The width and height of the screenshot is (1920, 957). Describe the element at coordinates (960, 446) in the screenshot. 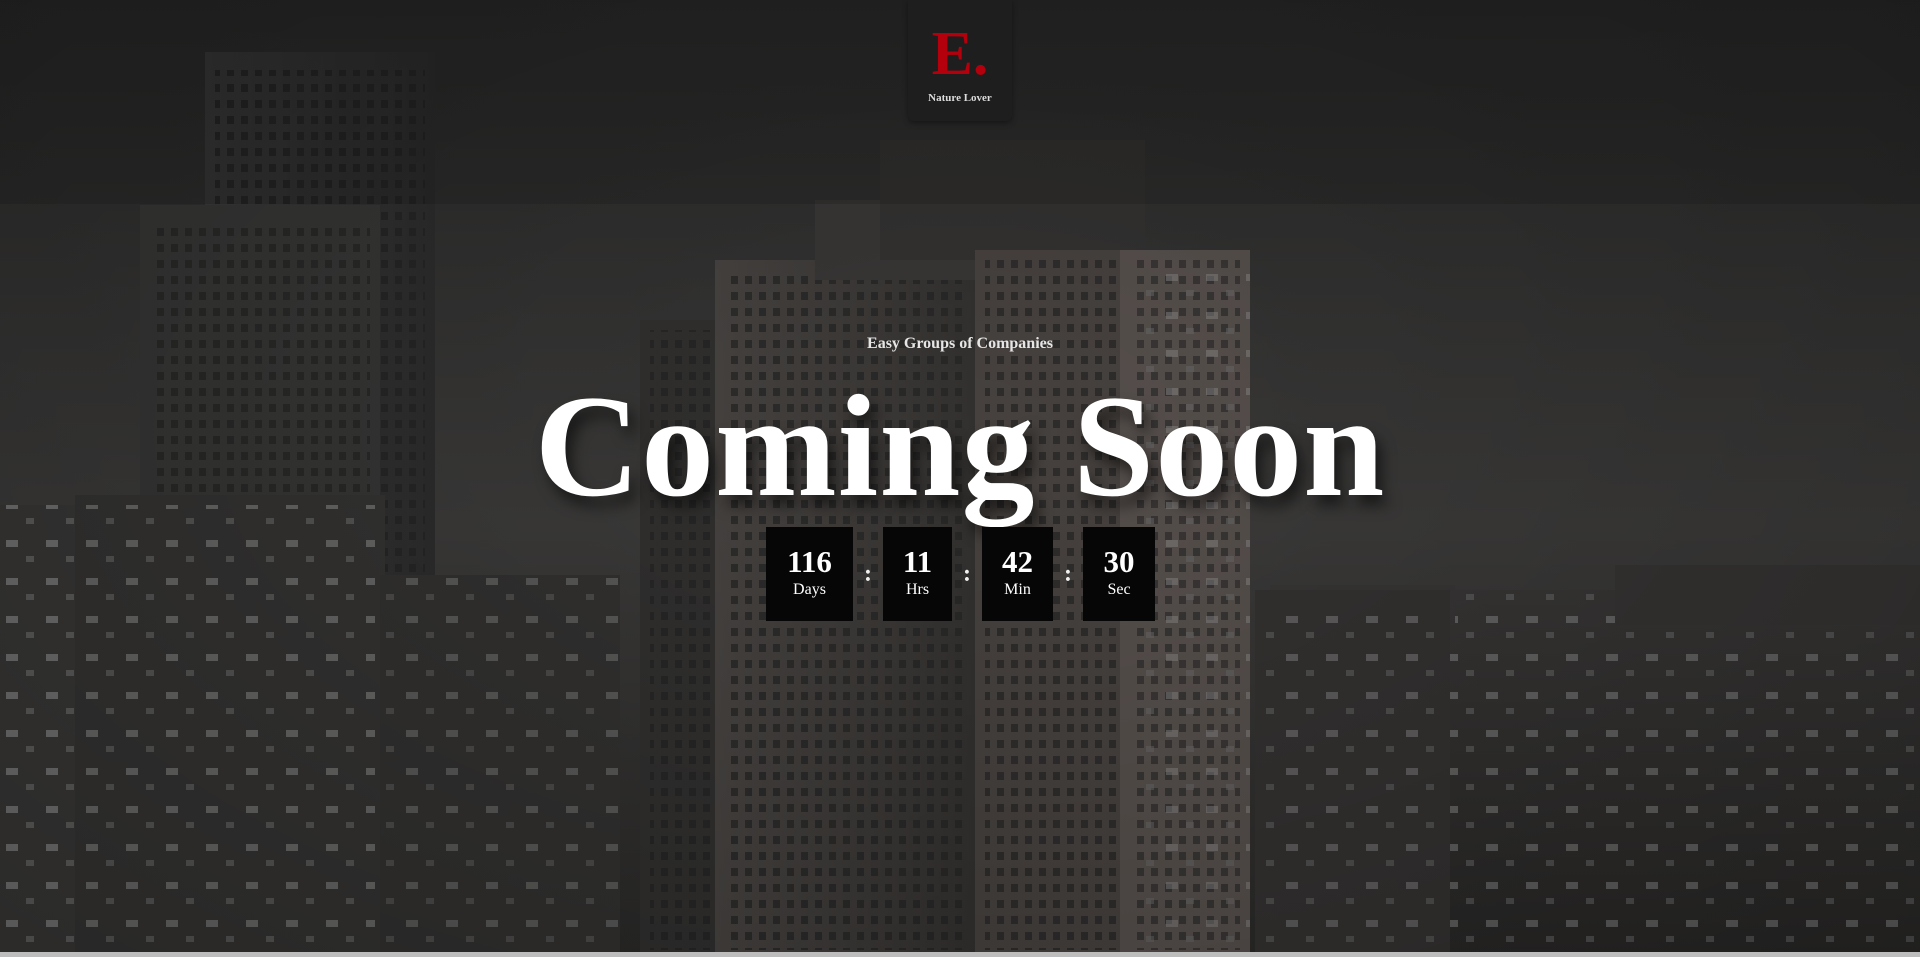

I see `page-title: Coming Soon` at that location.